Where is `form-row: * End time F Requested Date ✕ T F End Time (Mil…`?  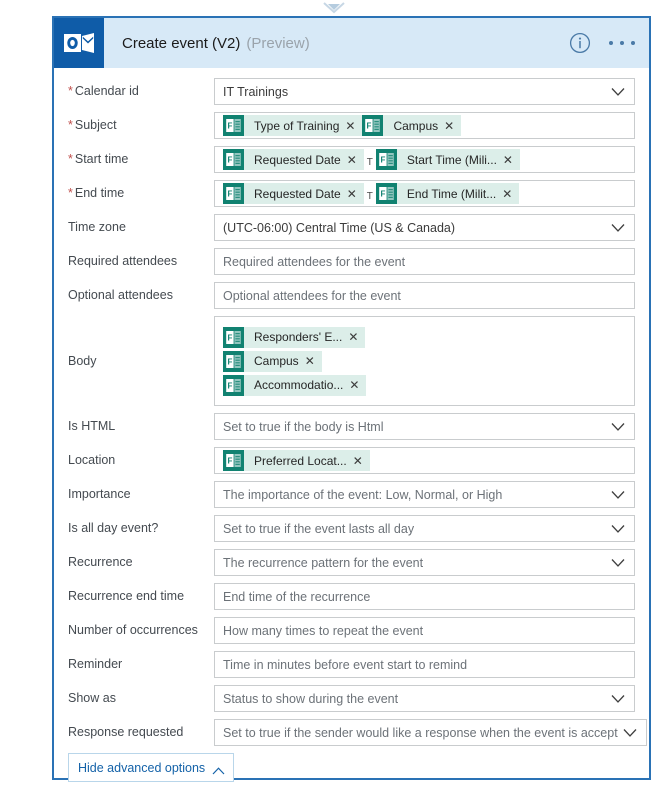 form-row: * End time F Requested Date ✕ T F End Time (Mil… is located at coordinates (351, 193).